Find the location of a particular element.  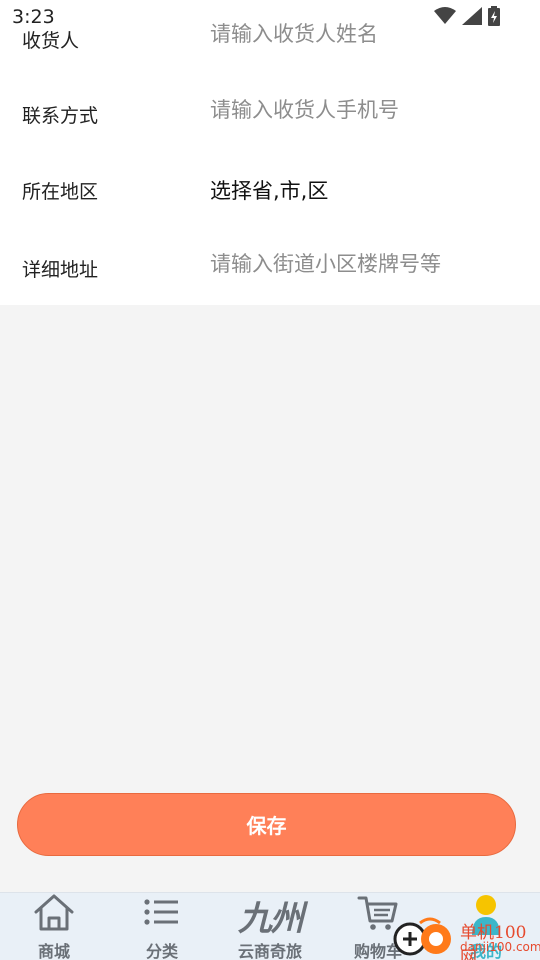

watermark-url: danji100.com is located at coordinates (500, 947).